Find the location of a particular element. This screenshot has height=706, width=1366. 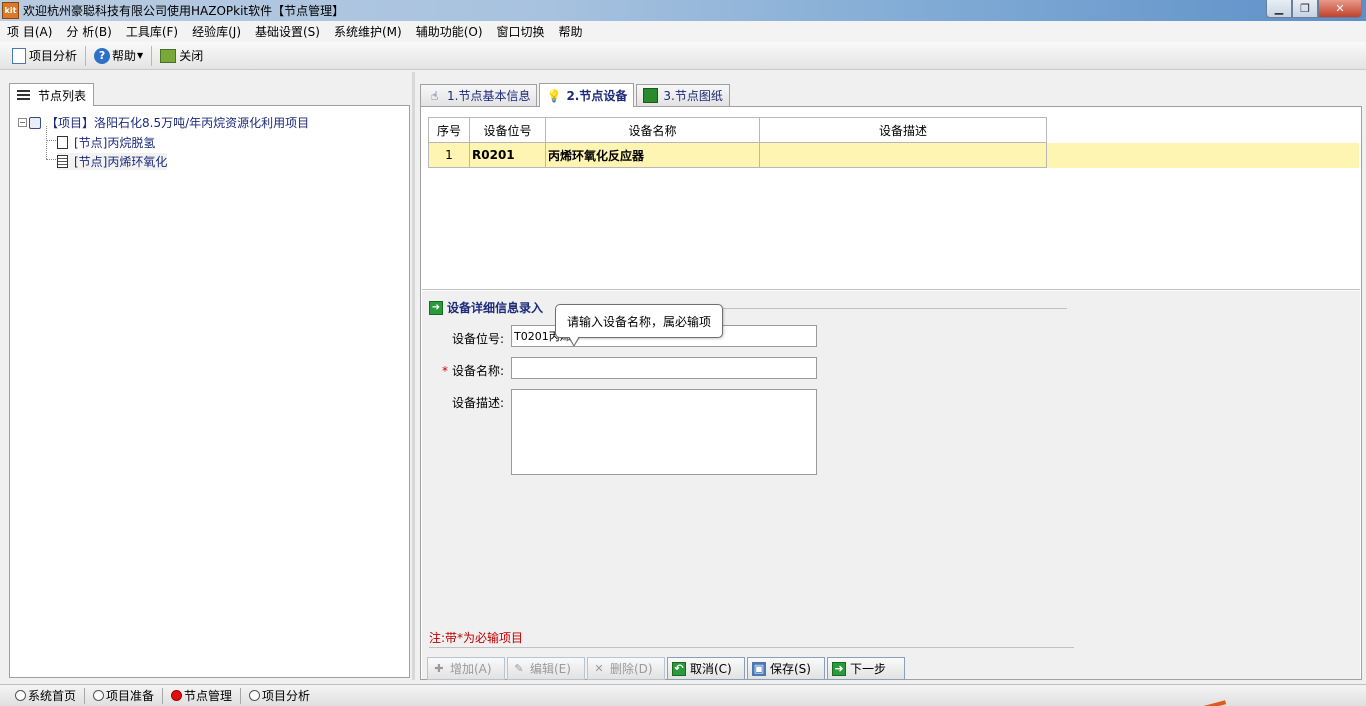

tree-node-label: [节点]丙烷脱氢 is located at coordinates (115, 143).